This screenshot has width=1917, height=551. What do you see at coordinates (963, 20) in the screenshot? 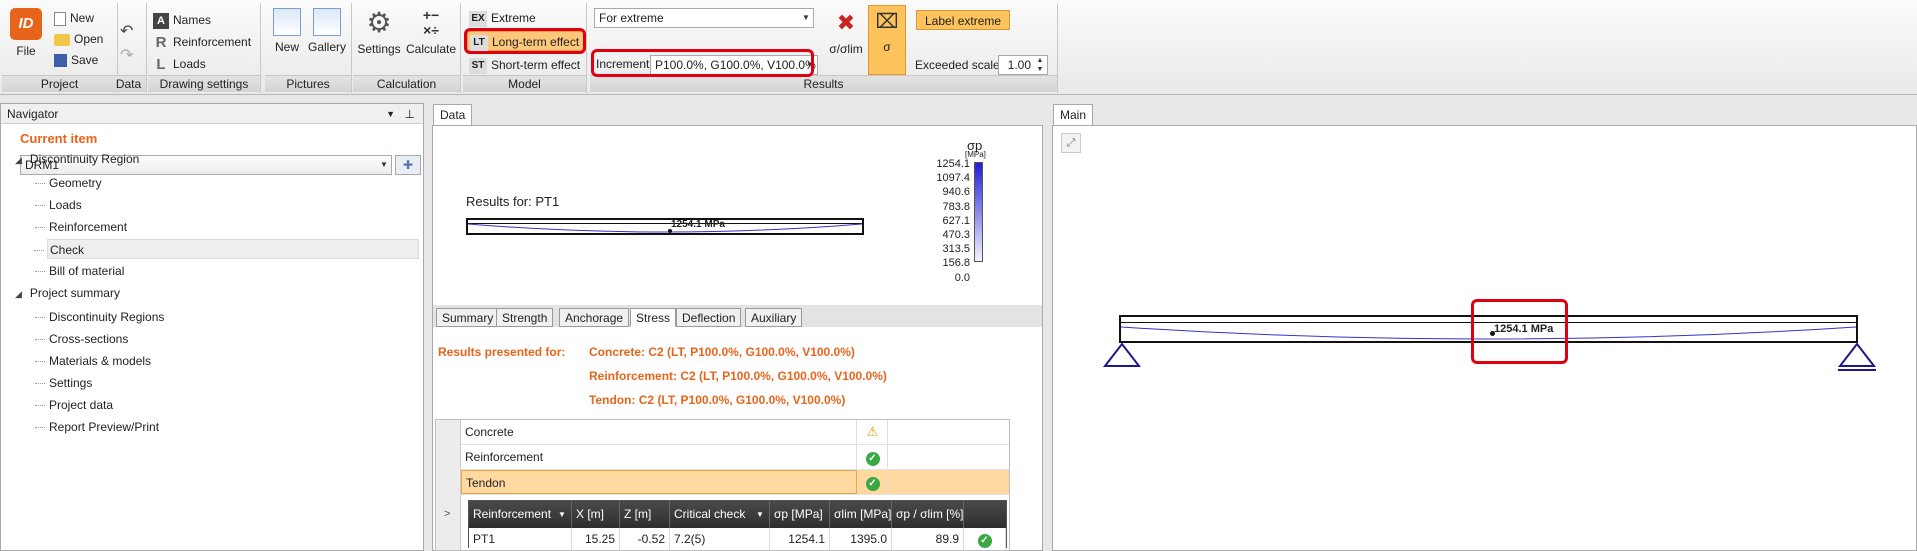
I see `label-extreme-toggle: Label extreme` at bounding box center [963, 20].